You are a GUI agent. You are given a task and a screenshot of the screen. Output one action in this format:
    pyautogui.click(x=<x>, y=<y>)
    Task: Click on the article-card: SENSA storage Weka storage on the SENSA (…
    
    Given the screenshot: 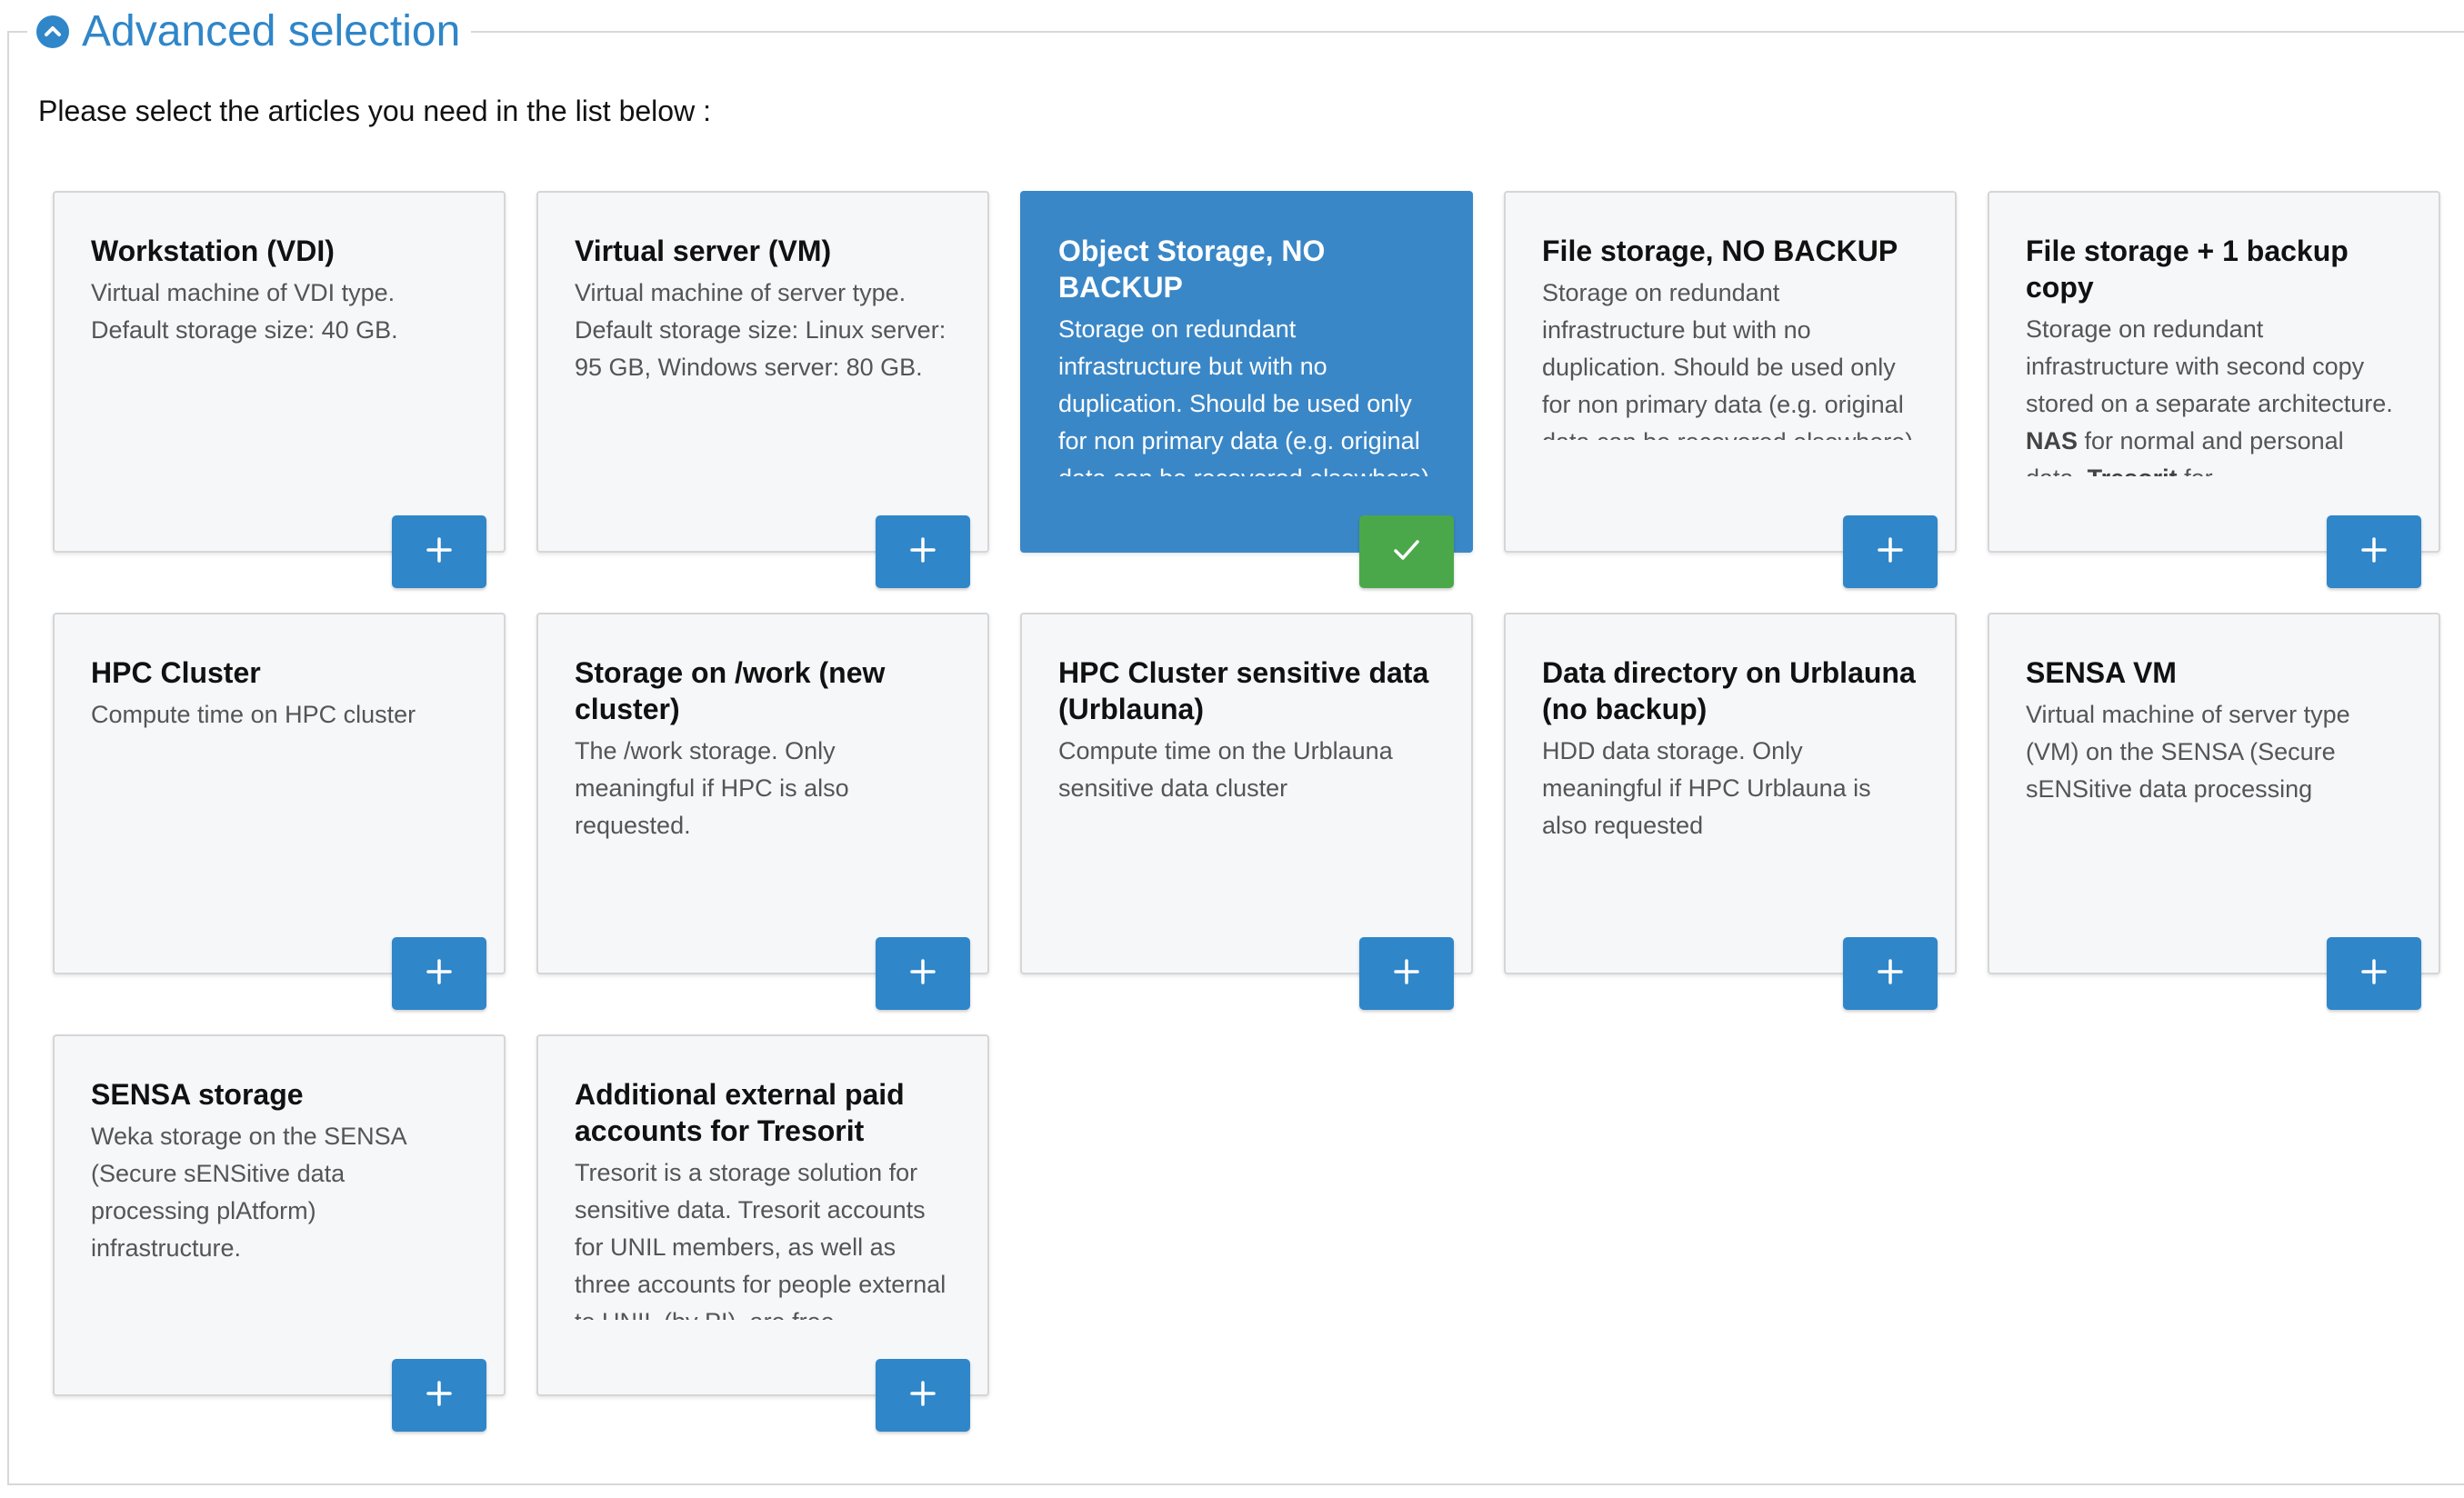 What is the action you would take?
    pyautogui.click(x=280, y=1215)
    